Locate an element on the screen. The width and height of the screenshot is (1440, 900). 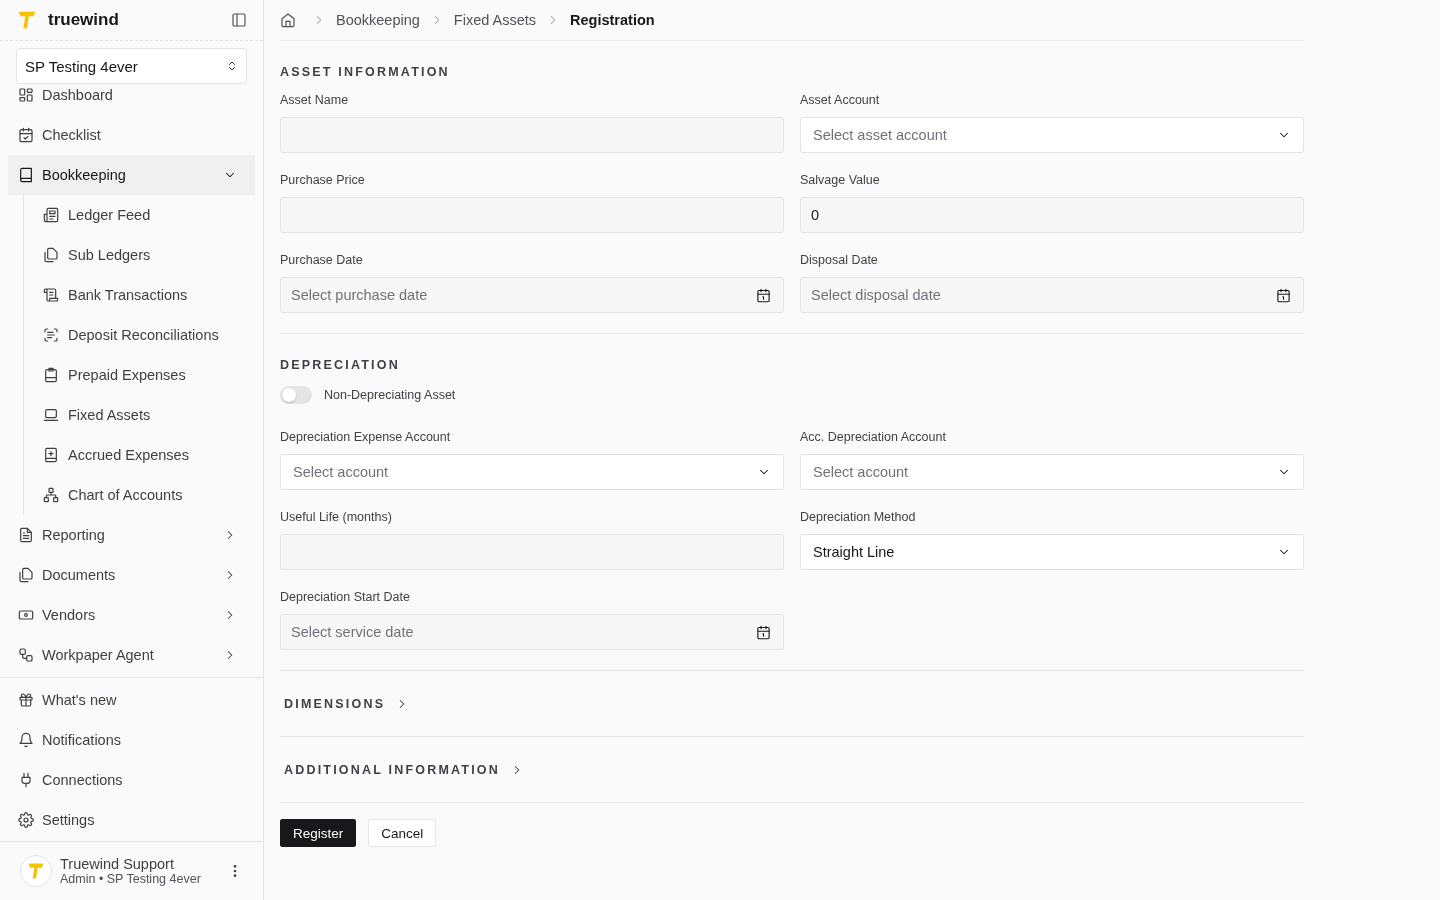
sidebar-subitem: Fixed Assets is located at coordinates (143, 415).